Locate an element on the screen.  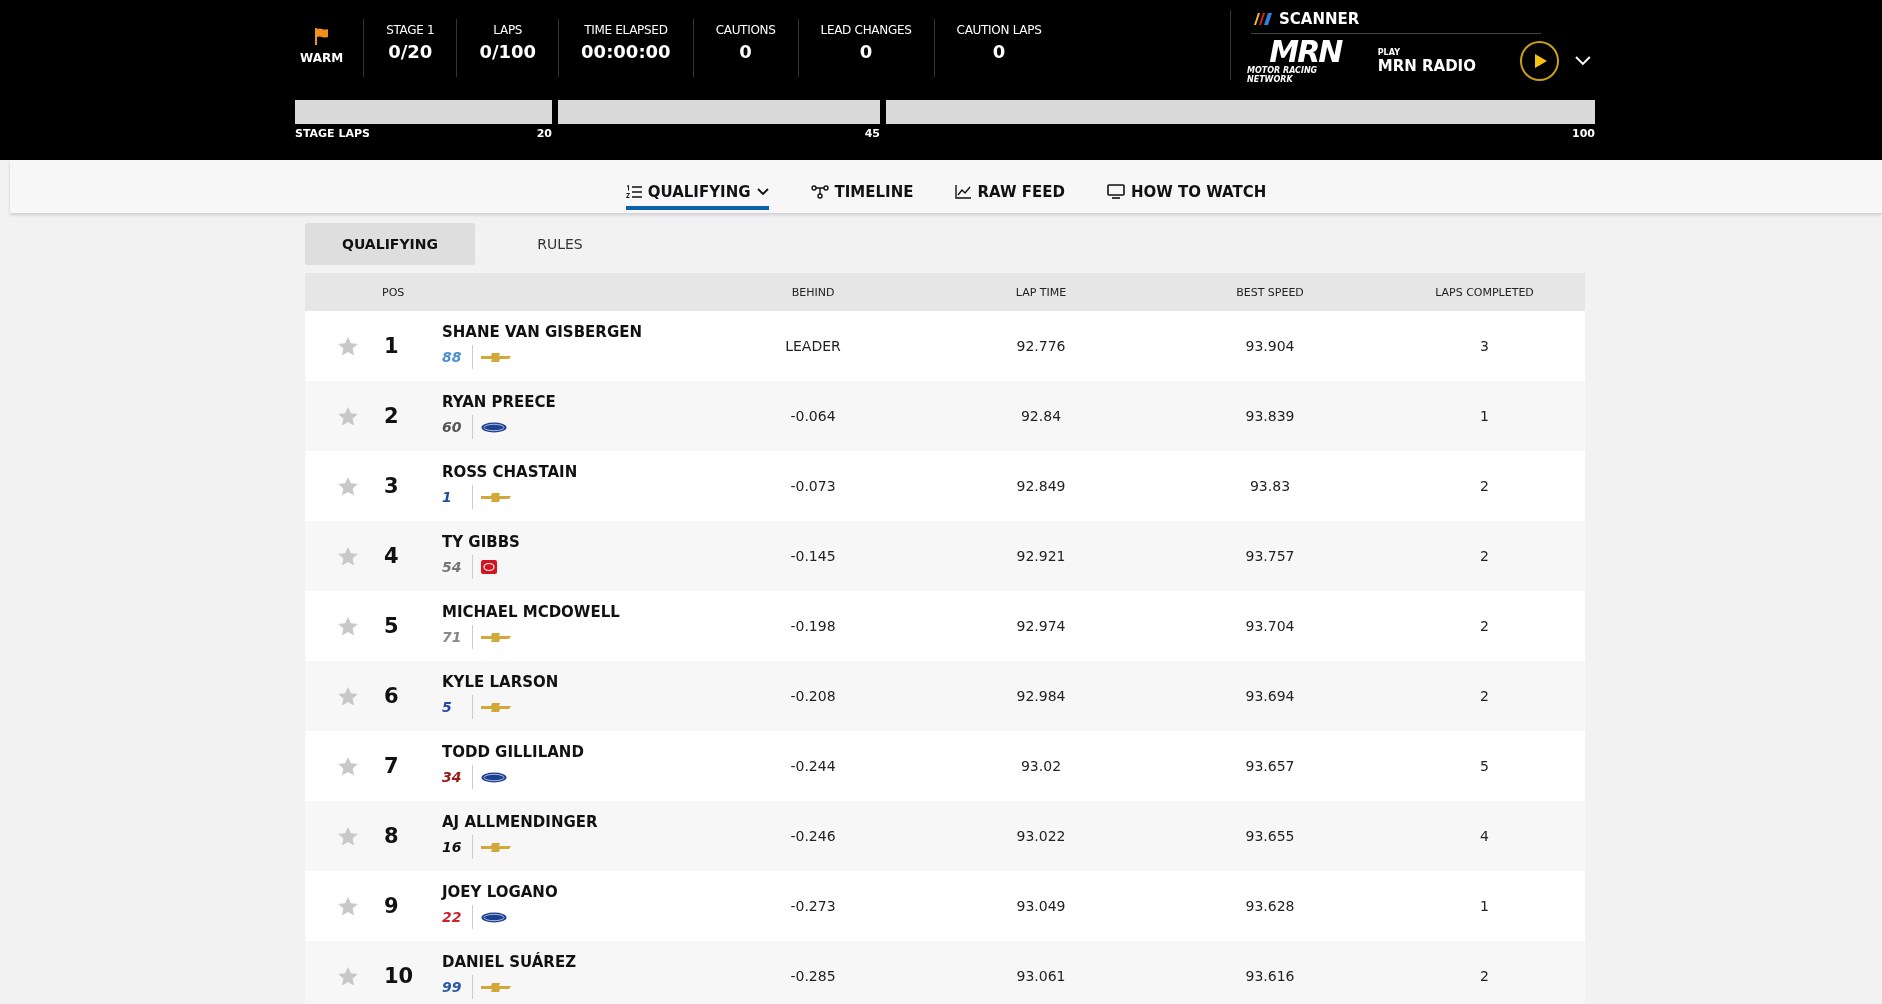
nav-tab: RAW FEED is located at coordinates (1010, 188).